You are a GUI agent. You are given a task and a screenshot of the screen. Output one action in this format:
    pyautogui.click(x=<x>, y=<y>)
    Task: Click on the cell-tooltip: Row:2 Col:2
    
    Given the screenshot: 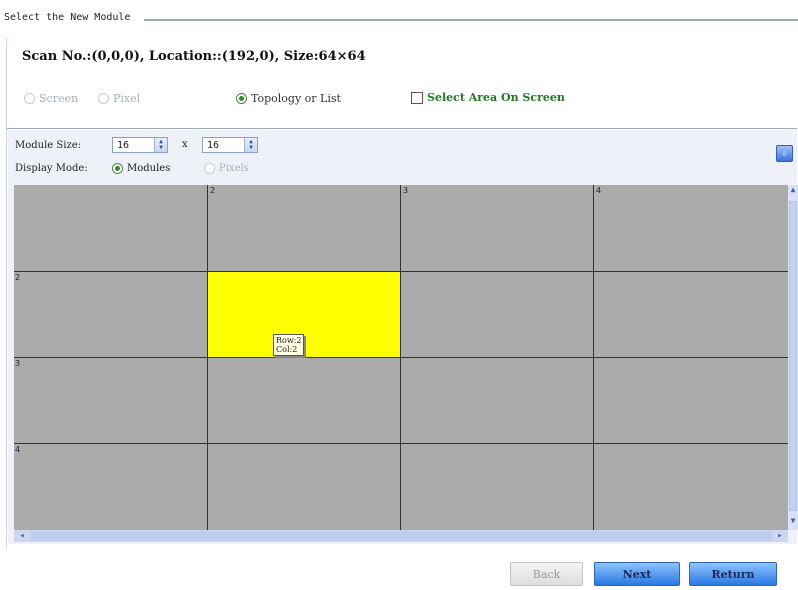 What is the action you would take?
    pyautogui.click(x=289, y=345)
    